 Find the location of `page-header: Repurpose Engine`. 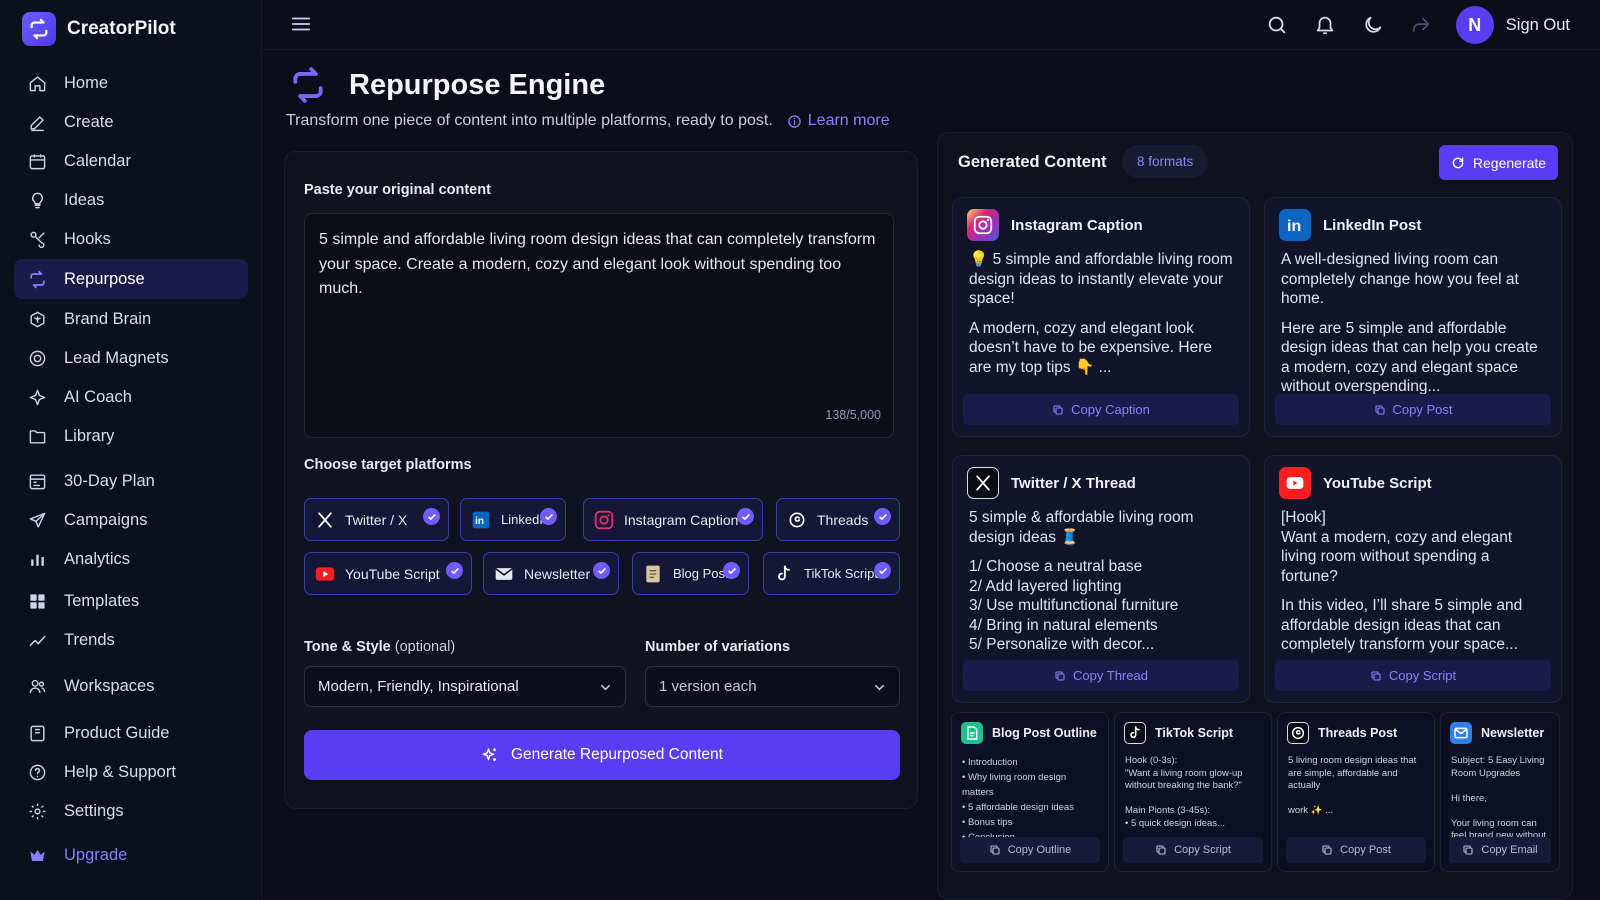

page-header: Repurpose Engine is located at coordinates (447, 85).